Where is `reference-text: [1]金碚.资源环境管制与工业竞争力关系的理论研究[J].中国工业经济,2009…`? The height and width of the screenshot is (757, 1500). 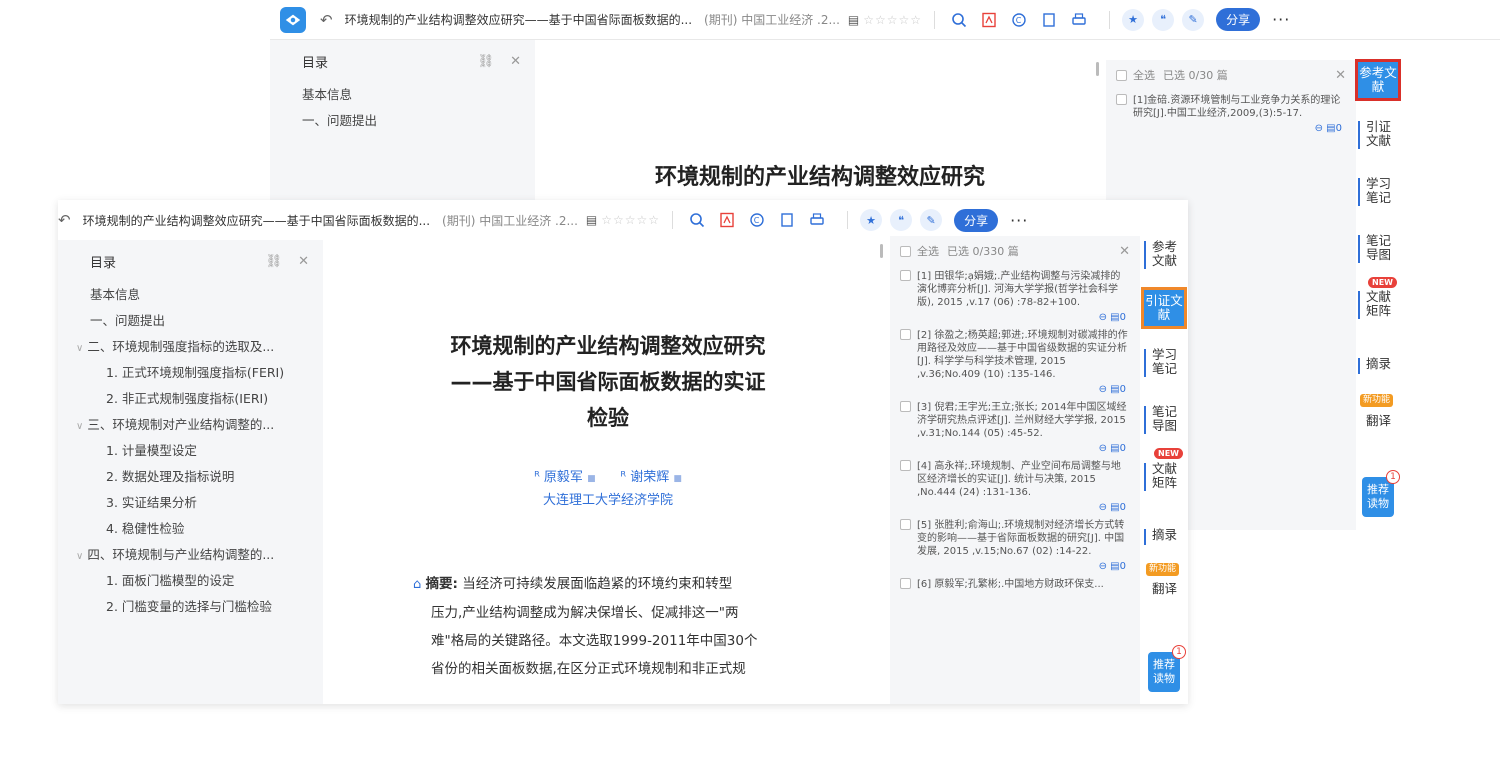
reference-text: [1]金碚.资源环境管制与工业竞争力关系的理论研究[J].中国工业经济,2009… is located at coordinates (1239, 107).